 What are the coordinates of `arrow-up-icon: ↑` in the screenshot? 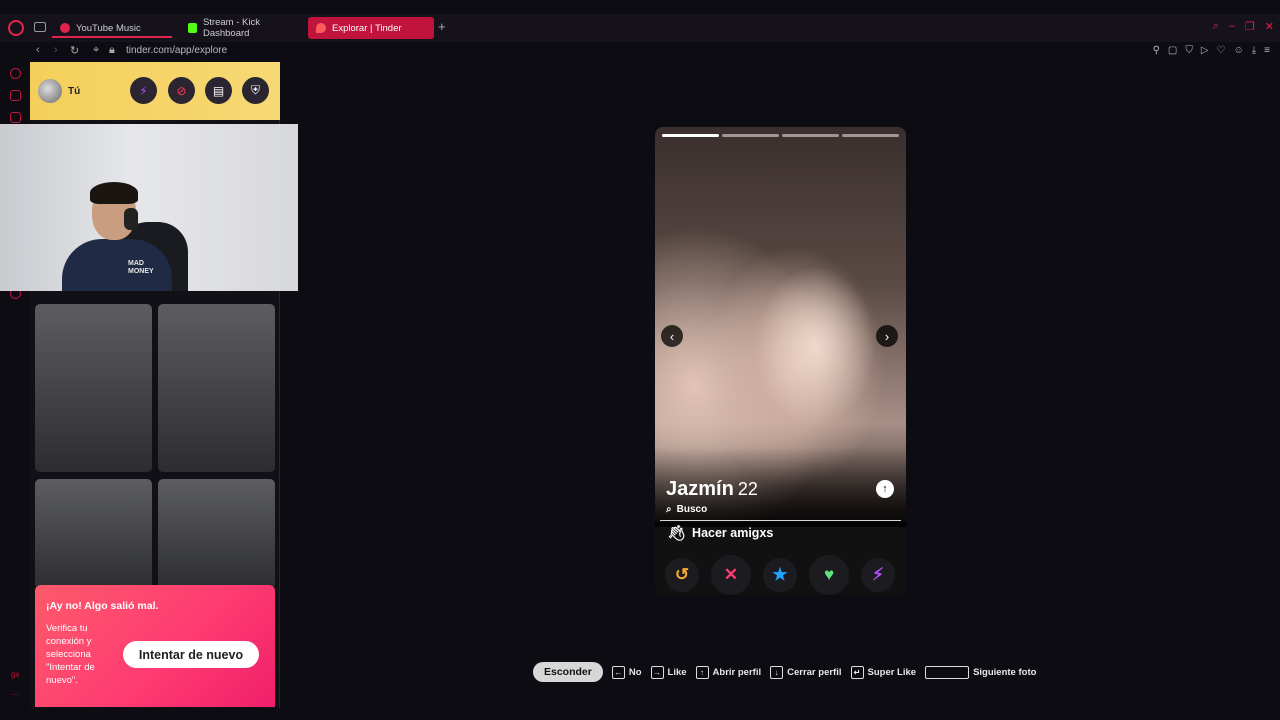 It's located at (885, 489).